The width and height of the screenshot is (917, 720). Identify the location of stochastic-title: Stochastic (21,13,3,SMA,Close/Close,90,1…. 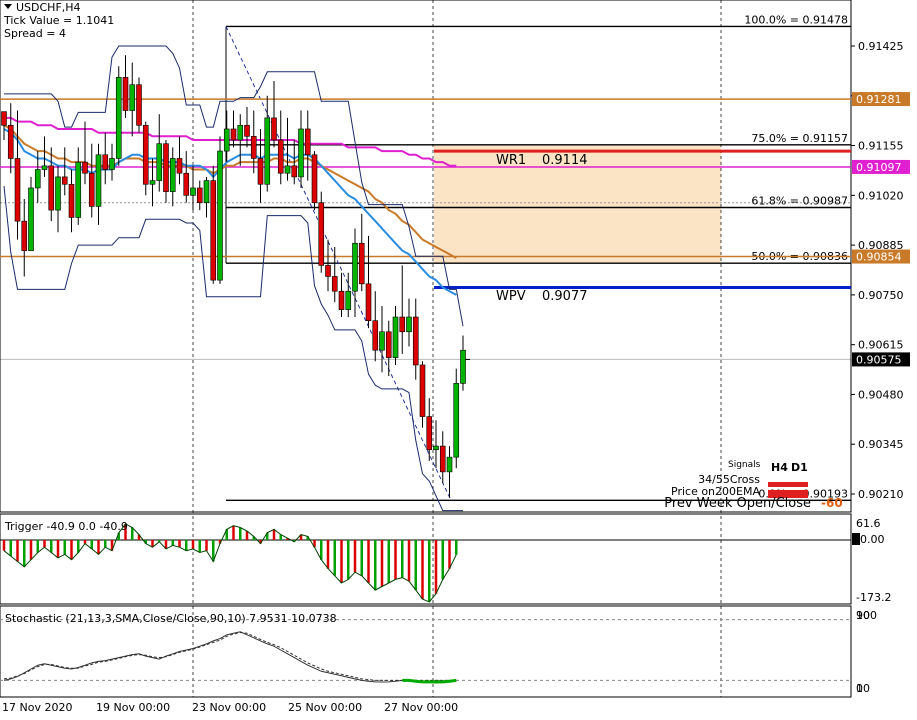
(171, 618).